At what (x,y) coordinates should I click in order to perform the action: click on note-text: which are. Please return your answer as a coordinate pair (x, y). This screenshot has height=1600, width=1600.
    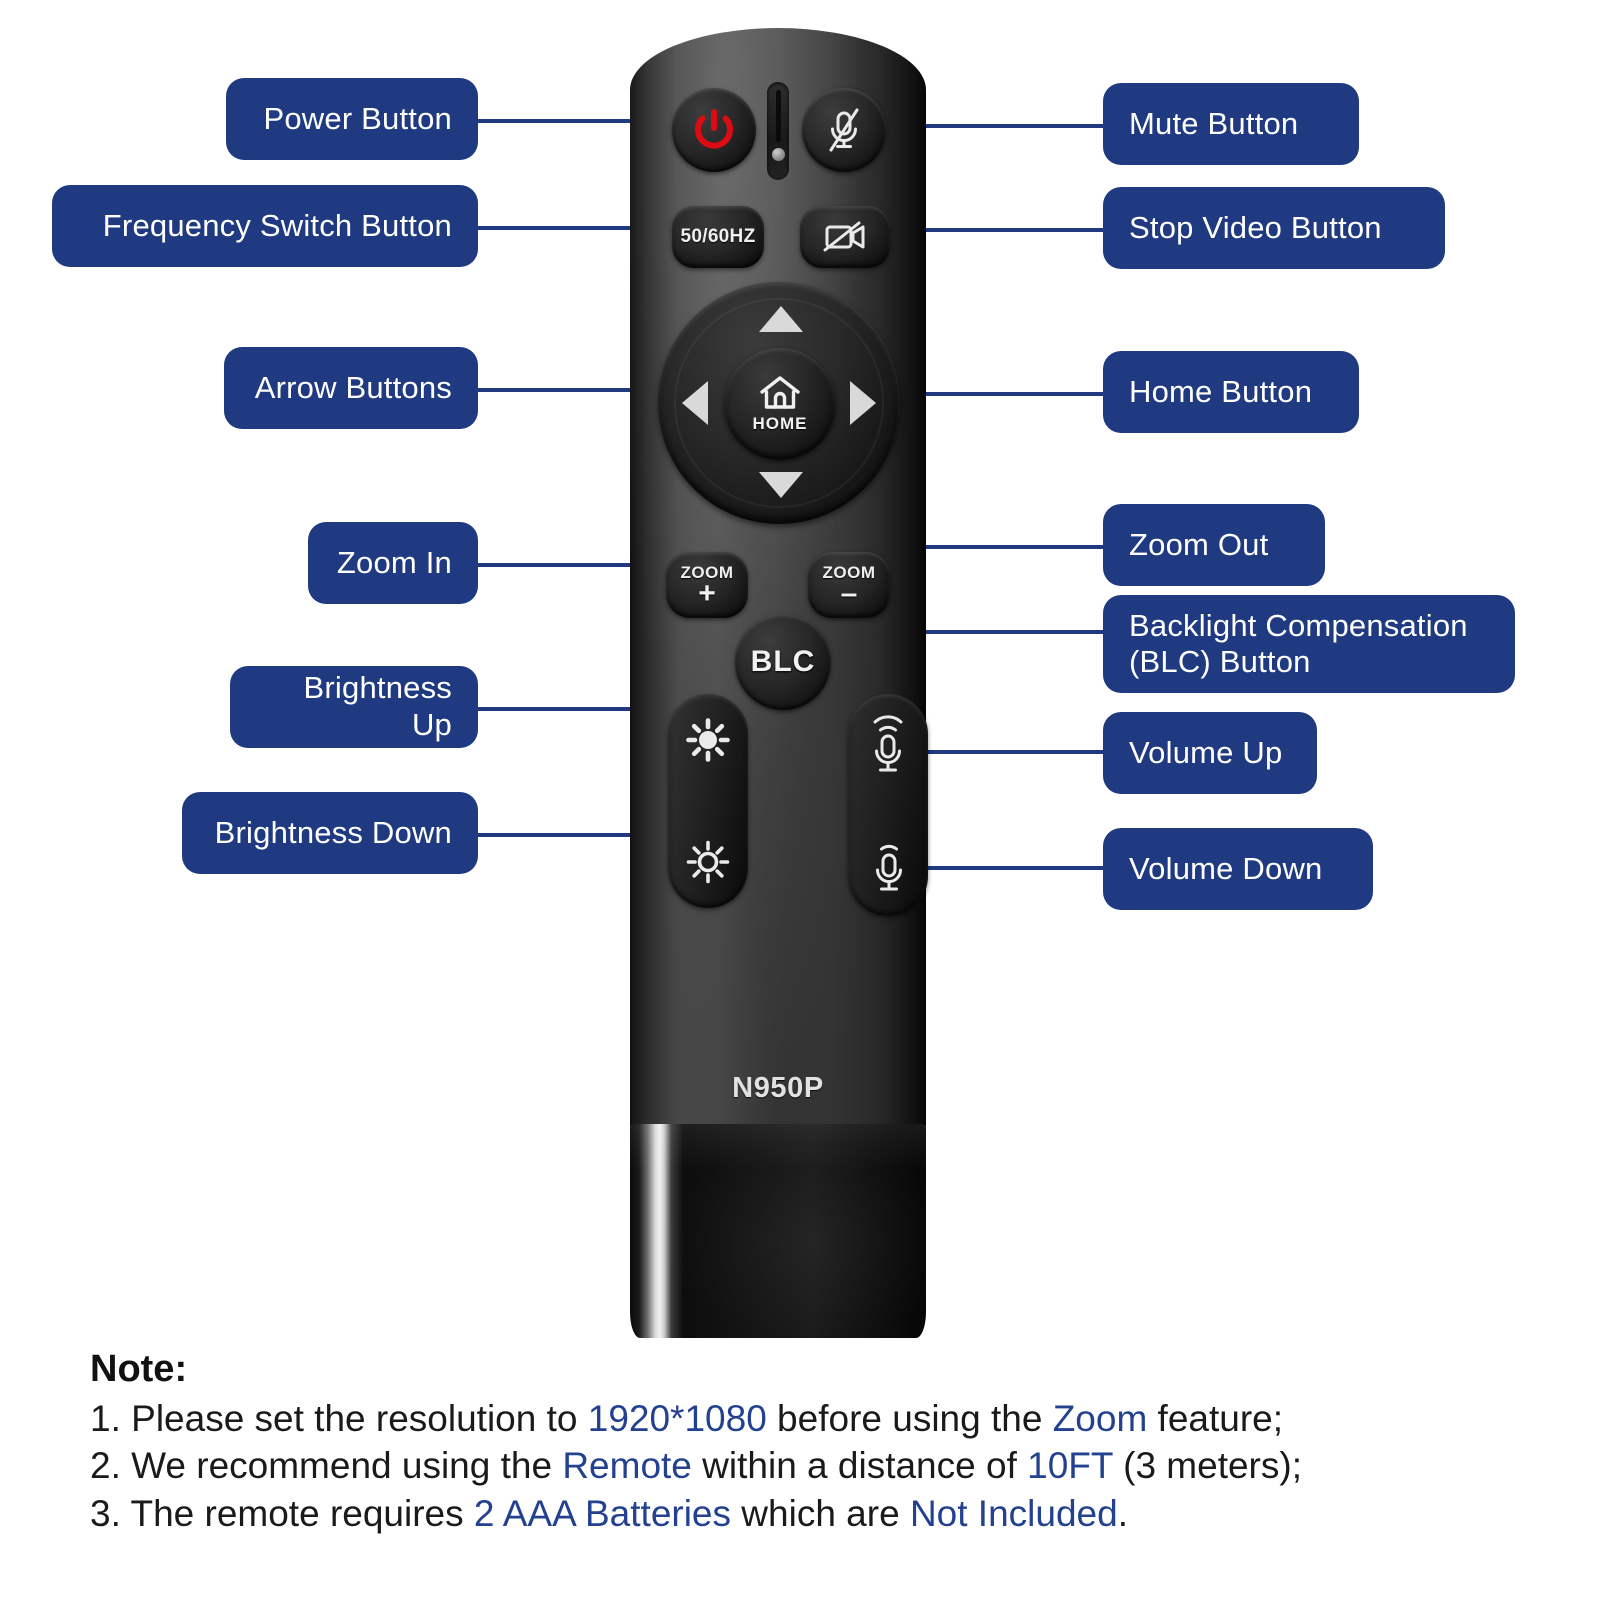
    Looking at the image, I should click on (820, 1513).